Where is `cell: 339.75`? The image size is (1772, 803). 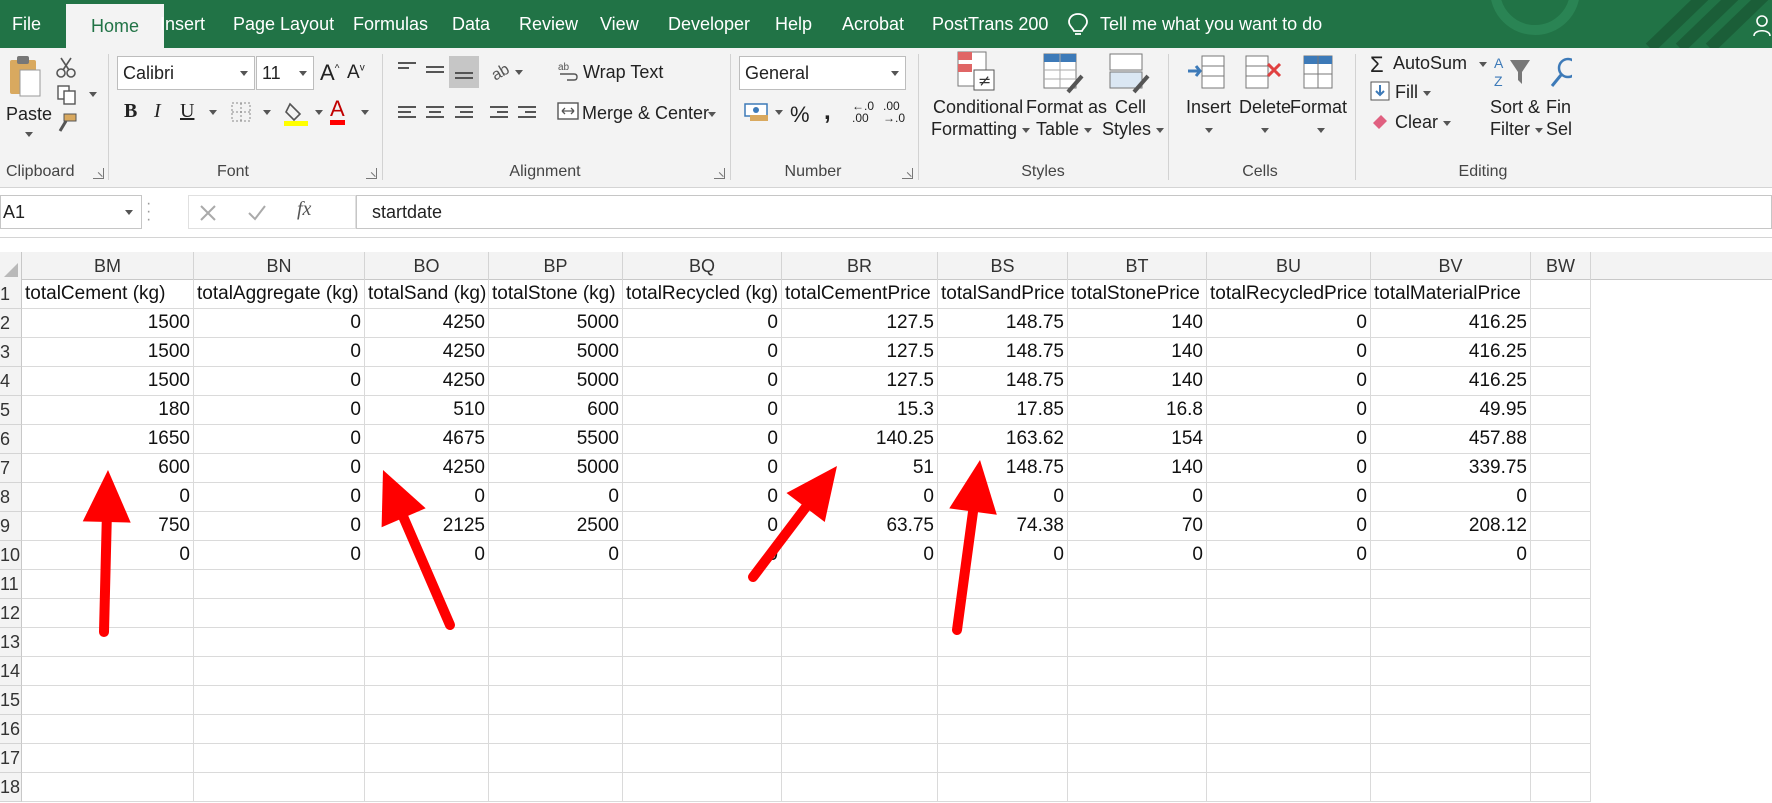 cell: 339.75 is located at coordinates (1451, 468).